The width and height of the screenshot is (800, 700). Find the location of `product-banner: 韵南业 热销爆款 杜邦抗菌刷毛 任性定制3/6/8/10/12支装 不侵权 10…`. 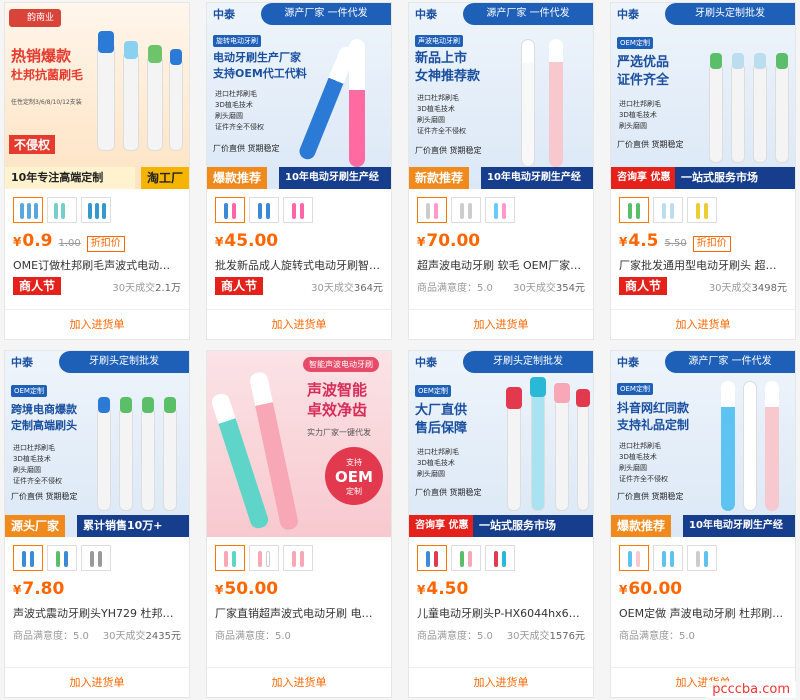

product-banner: 韵南业 热销爆款 杜邦抗菌刷毛 任性定制3/6/8/10/12支装 不侵权 10… is located at coordinates (97, 96).